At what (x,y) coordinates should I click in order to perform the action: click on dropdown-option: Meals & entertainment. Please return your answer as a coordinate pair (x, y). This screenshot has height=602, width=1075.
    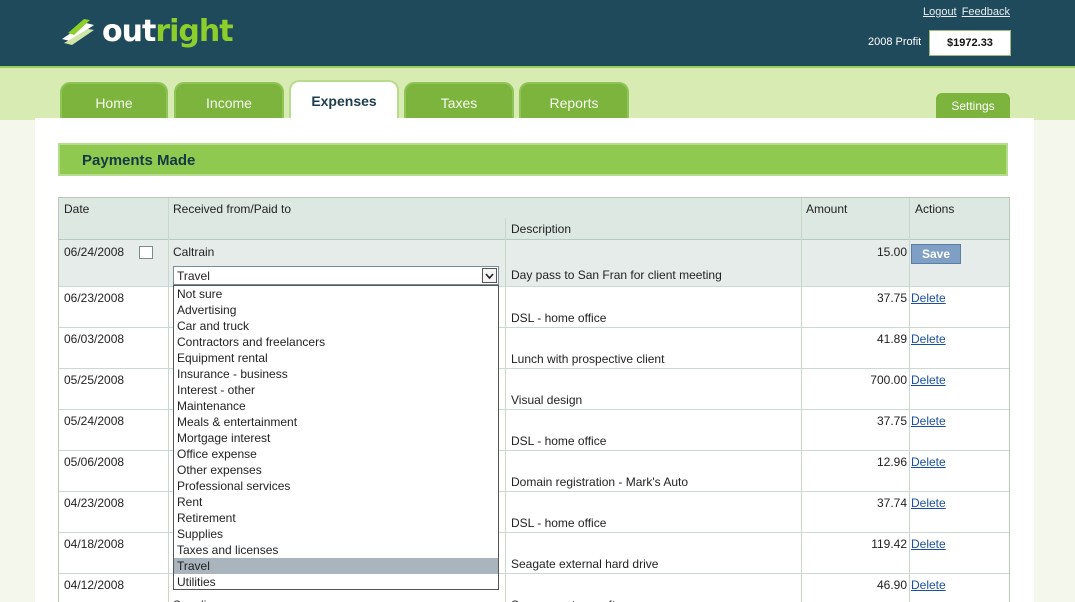
    Looking at the image, I should click on (336, 422).